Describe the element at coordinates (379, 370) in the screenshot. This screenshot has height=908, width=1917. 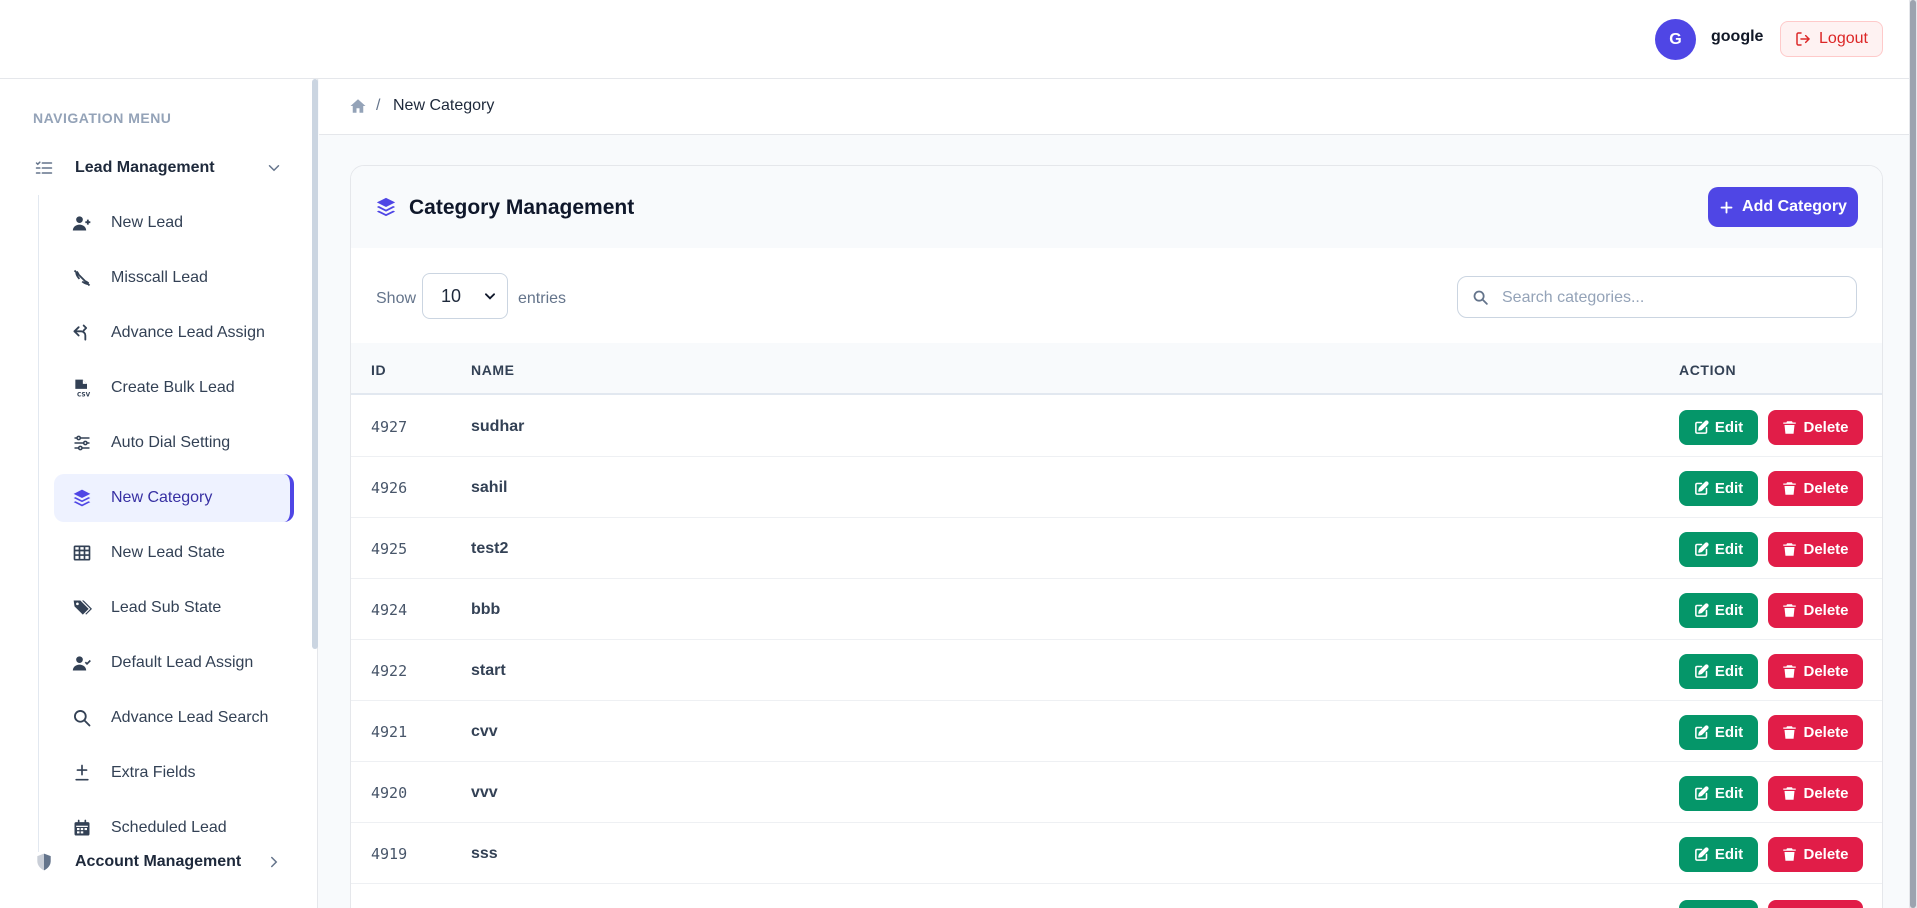
I see `column-header-id: ID` at that location.